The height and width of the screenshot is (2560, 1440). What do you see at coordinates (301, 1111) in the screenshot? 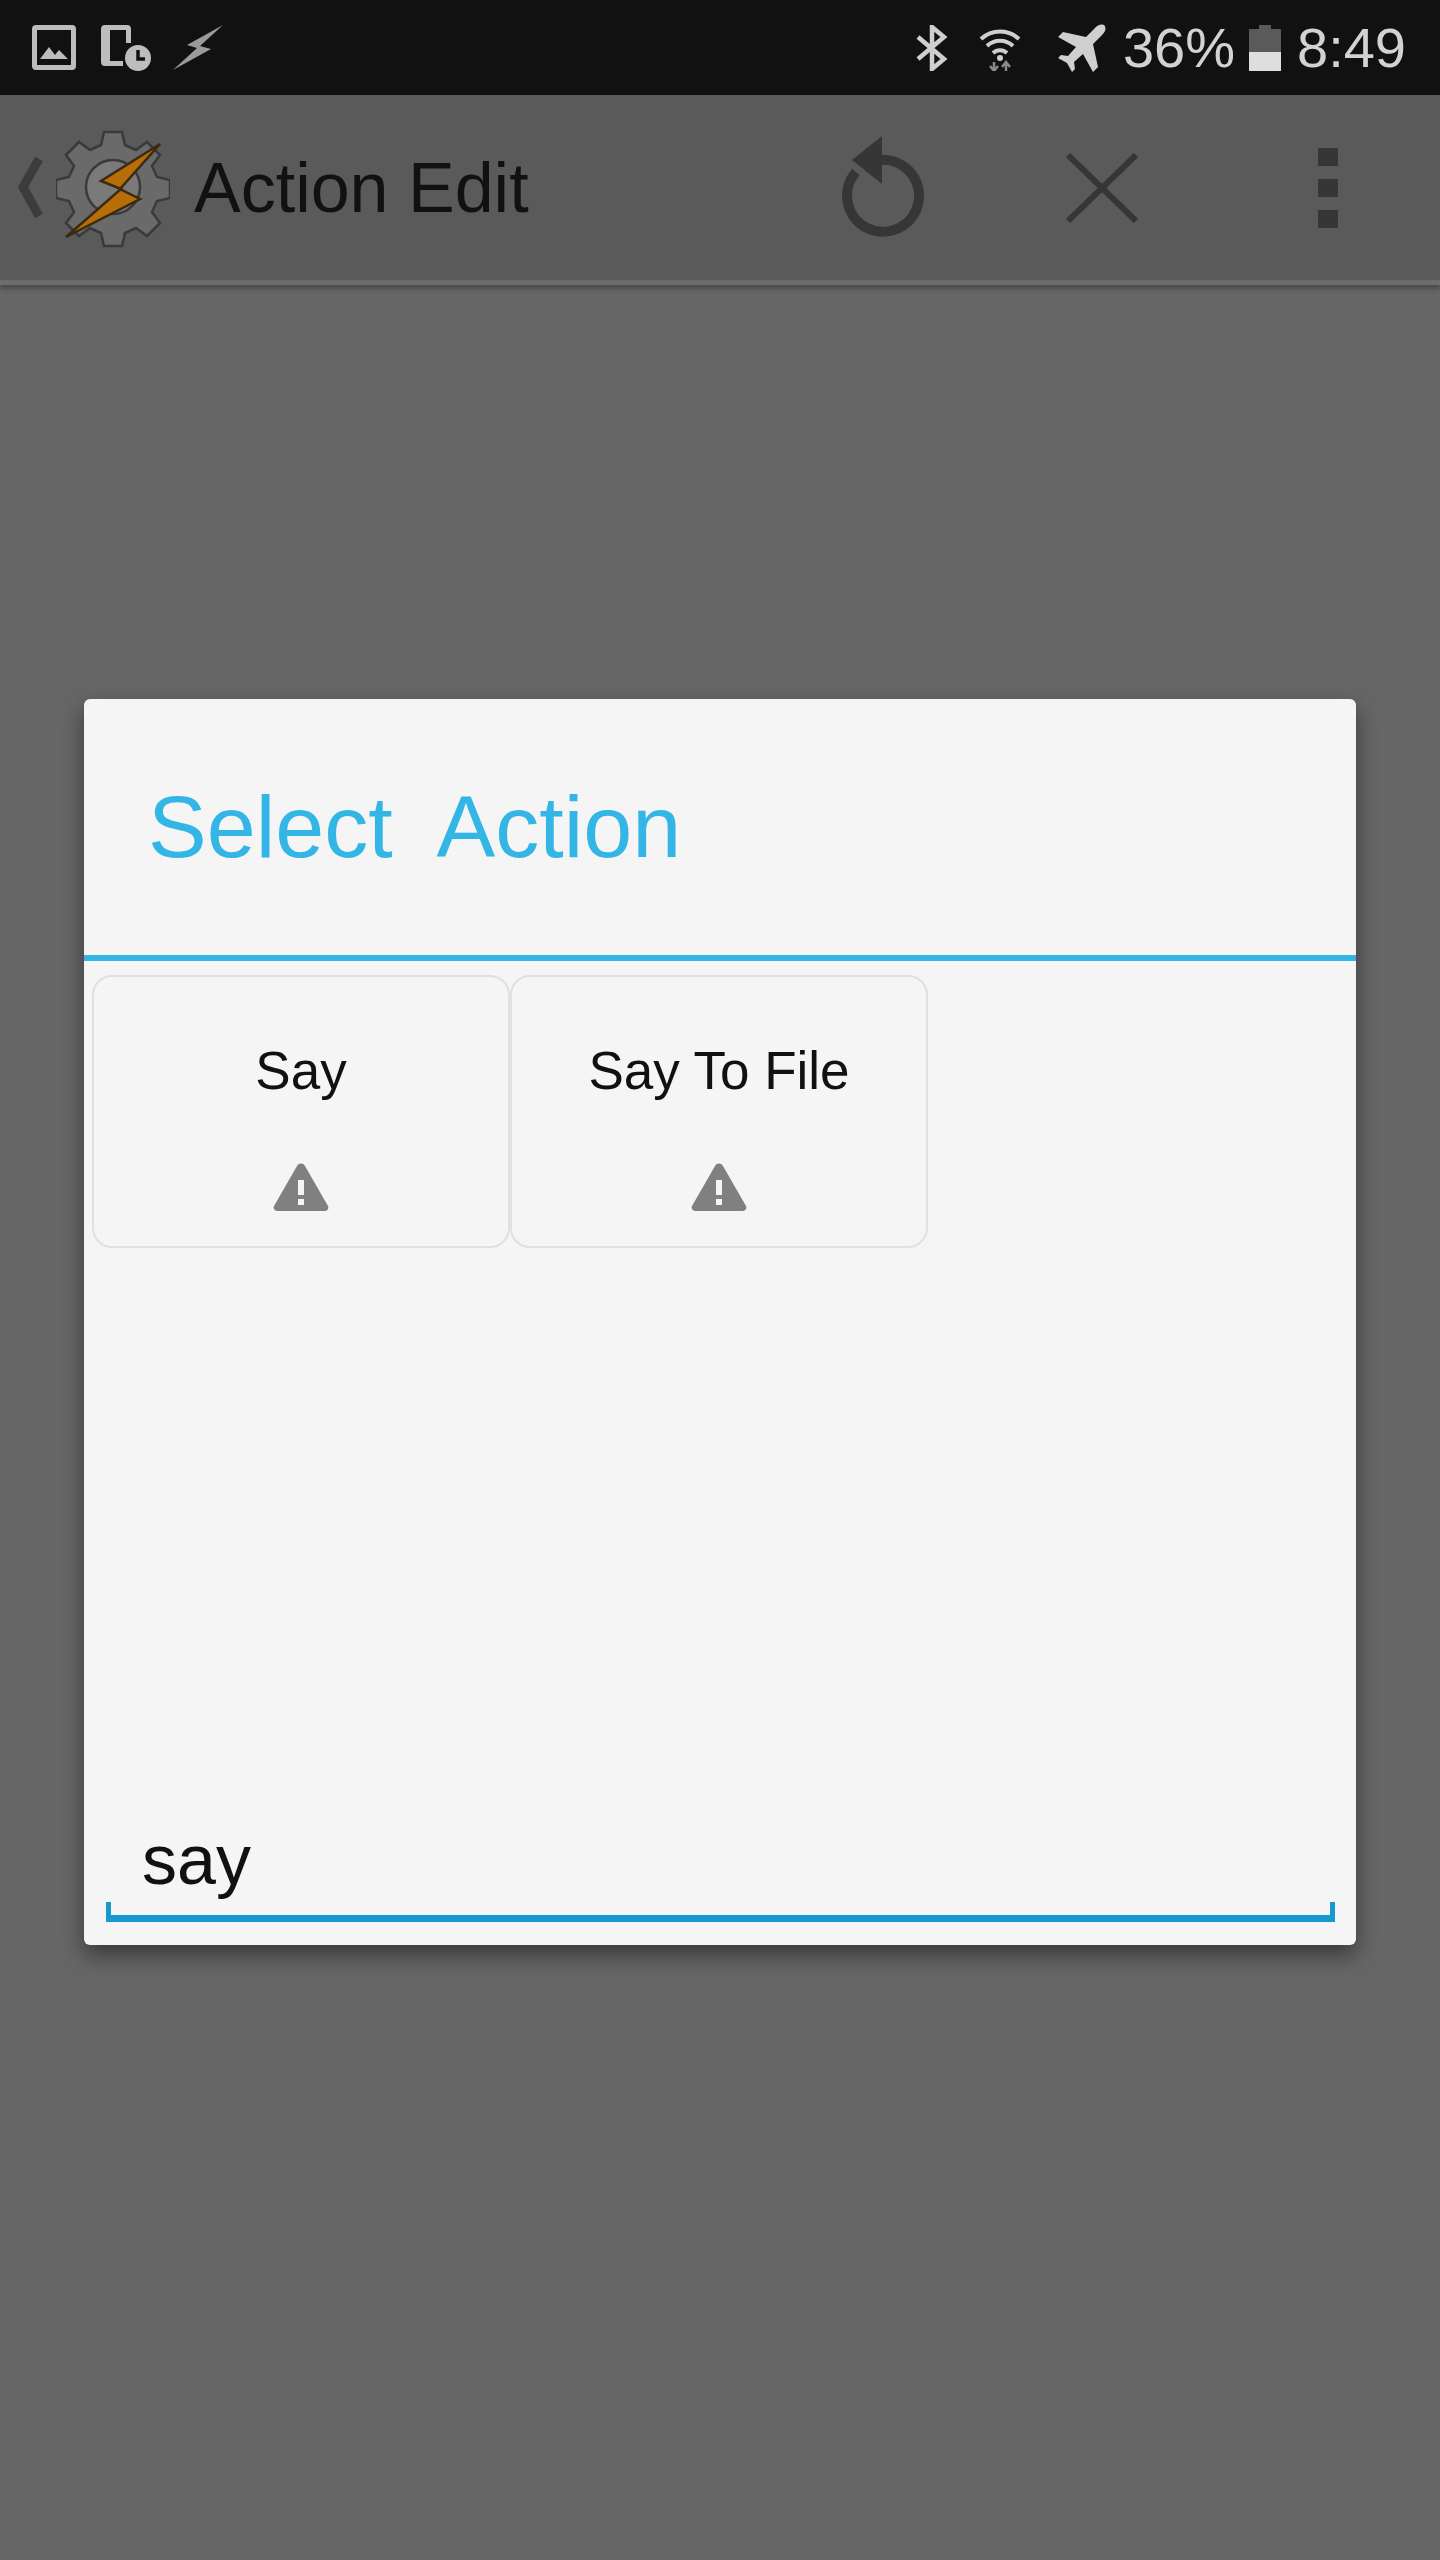
I see `action-tile: Say` at bounding box center [301, 1111].